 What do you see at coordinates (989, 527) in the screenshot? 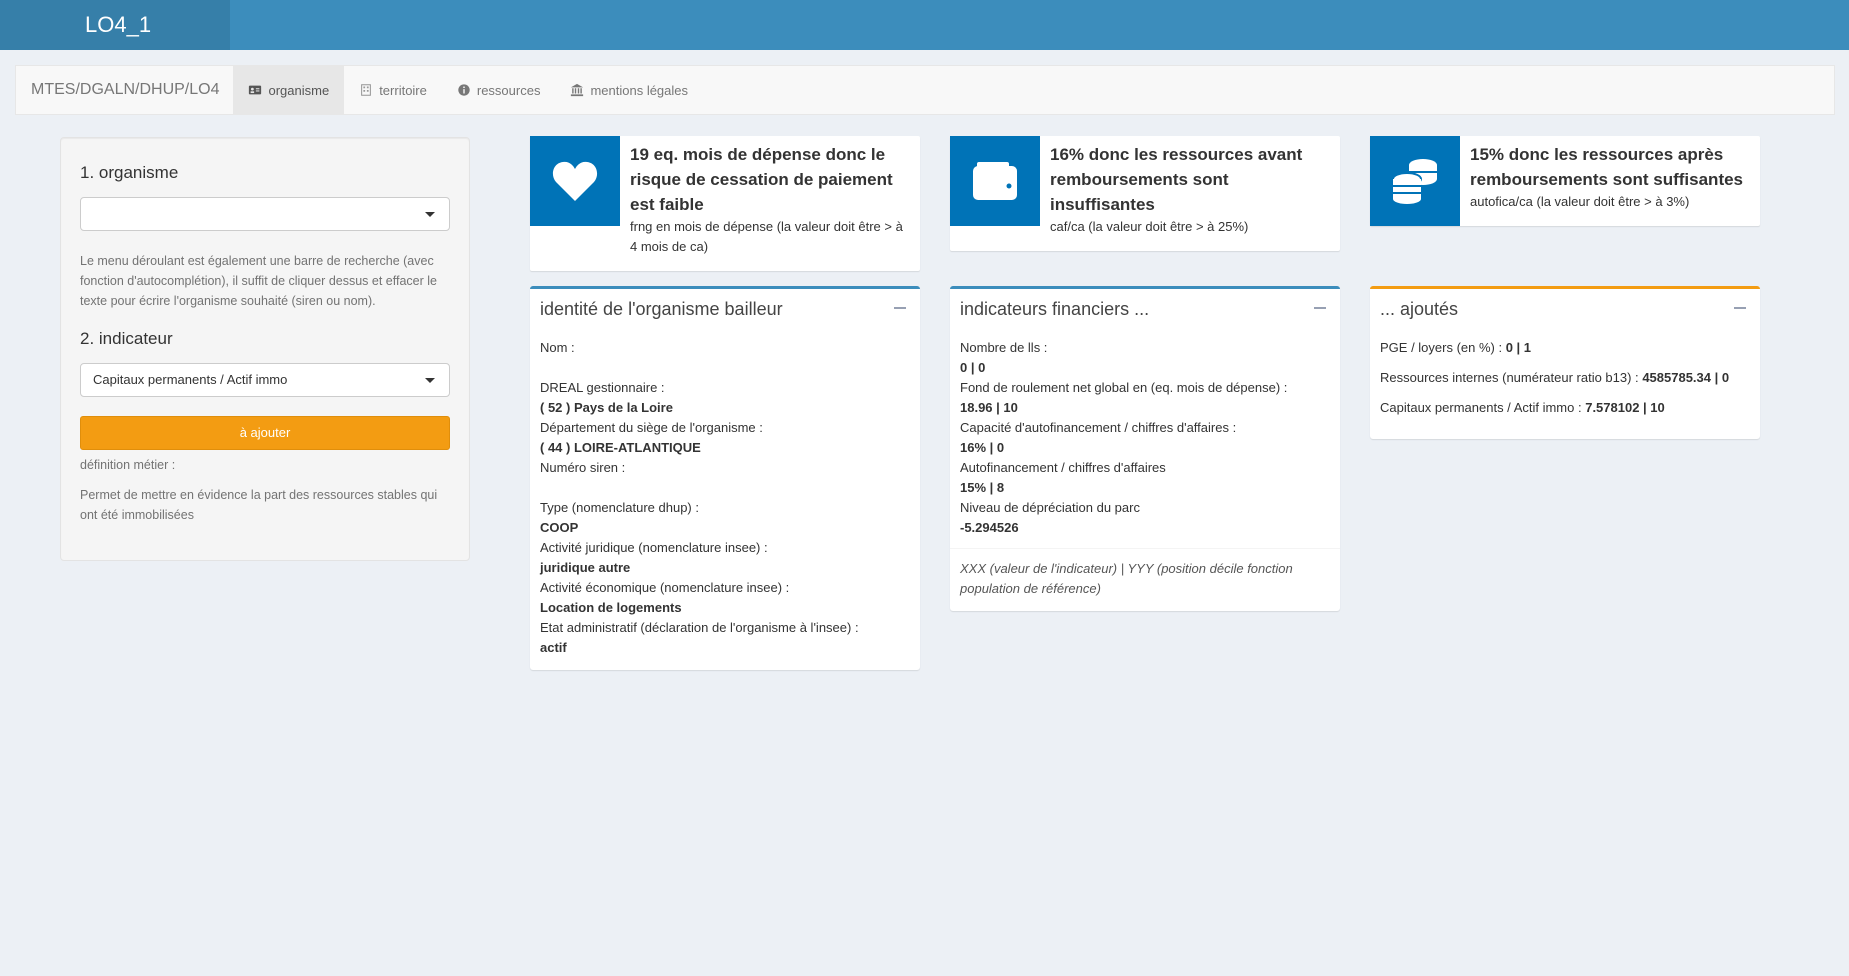
I see `fin-row-value: -5.294526` at bounding box center [989, 527].